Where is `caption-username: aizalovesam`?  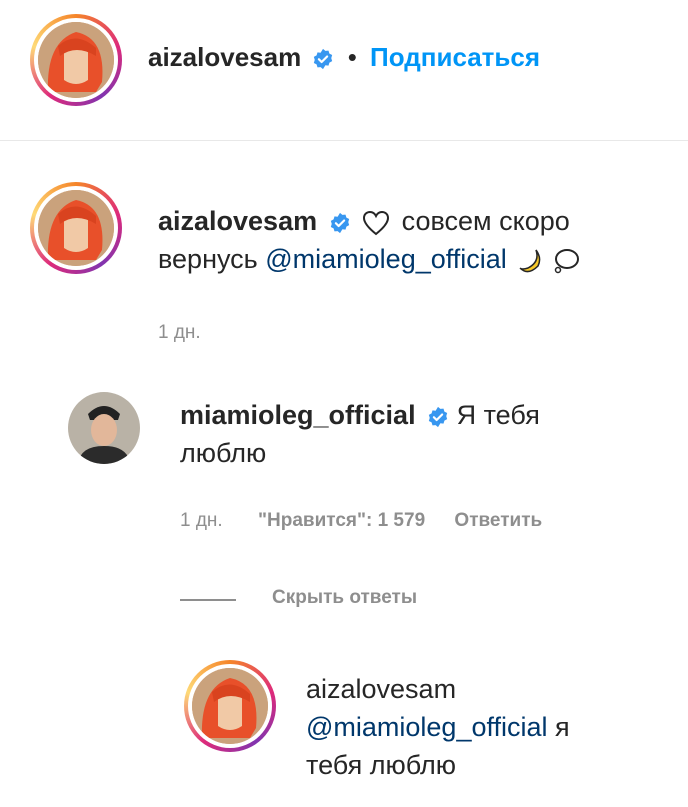 caption-username: aizalovesam is located at coordinates (237, 221).